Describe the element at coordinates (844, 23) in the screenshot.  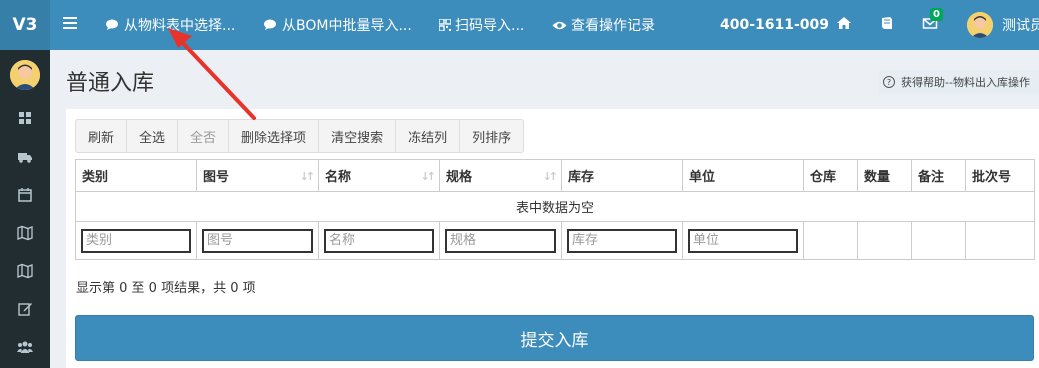
I see `home-icon` at that location.